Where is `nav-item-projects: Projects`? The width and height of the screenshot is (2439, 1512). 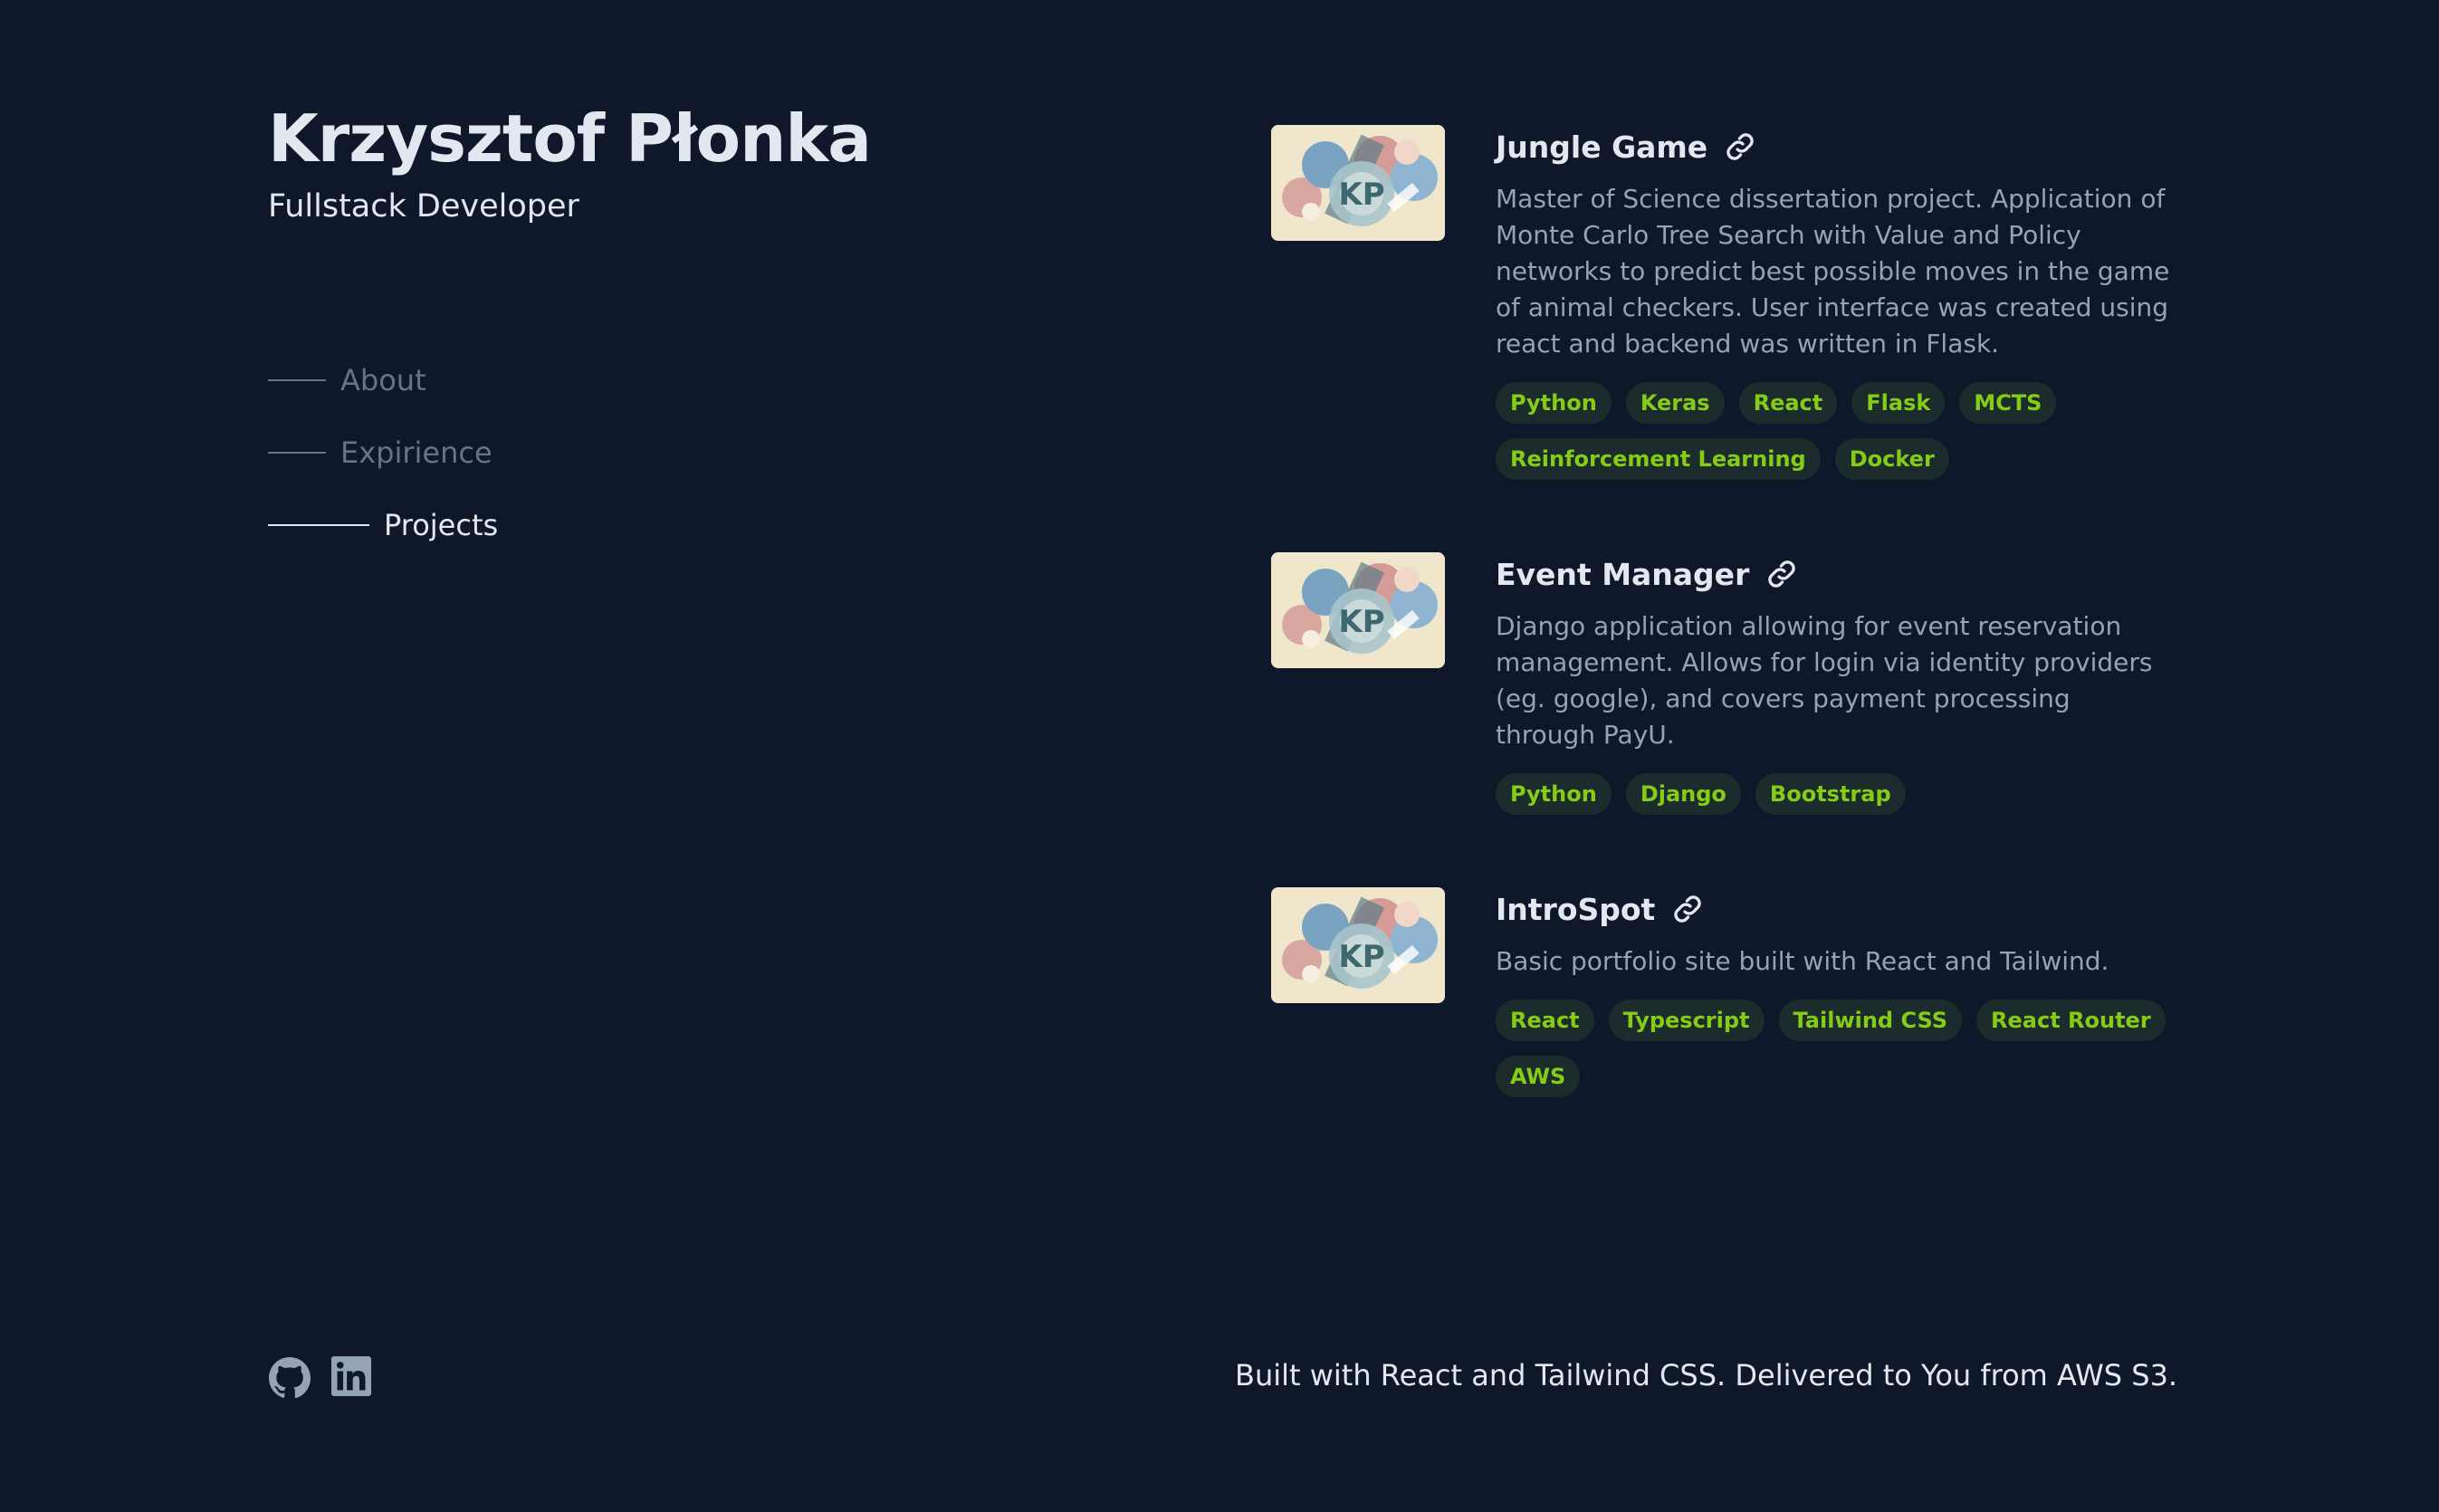
nav-item-projects: Projects is located at coordinates (383, 525).